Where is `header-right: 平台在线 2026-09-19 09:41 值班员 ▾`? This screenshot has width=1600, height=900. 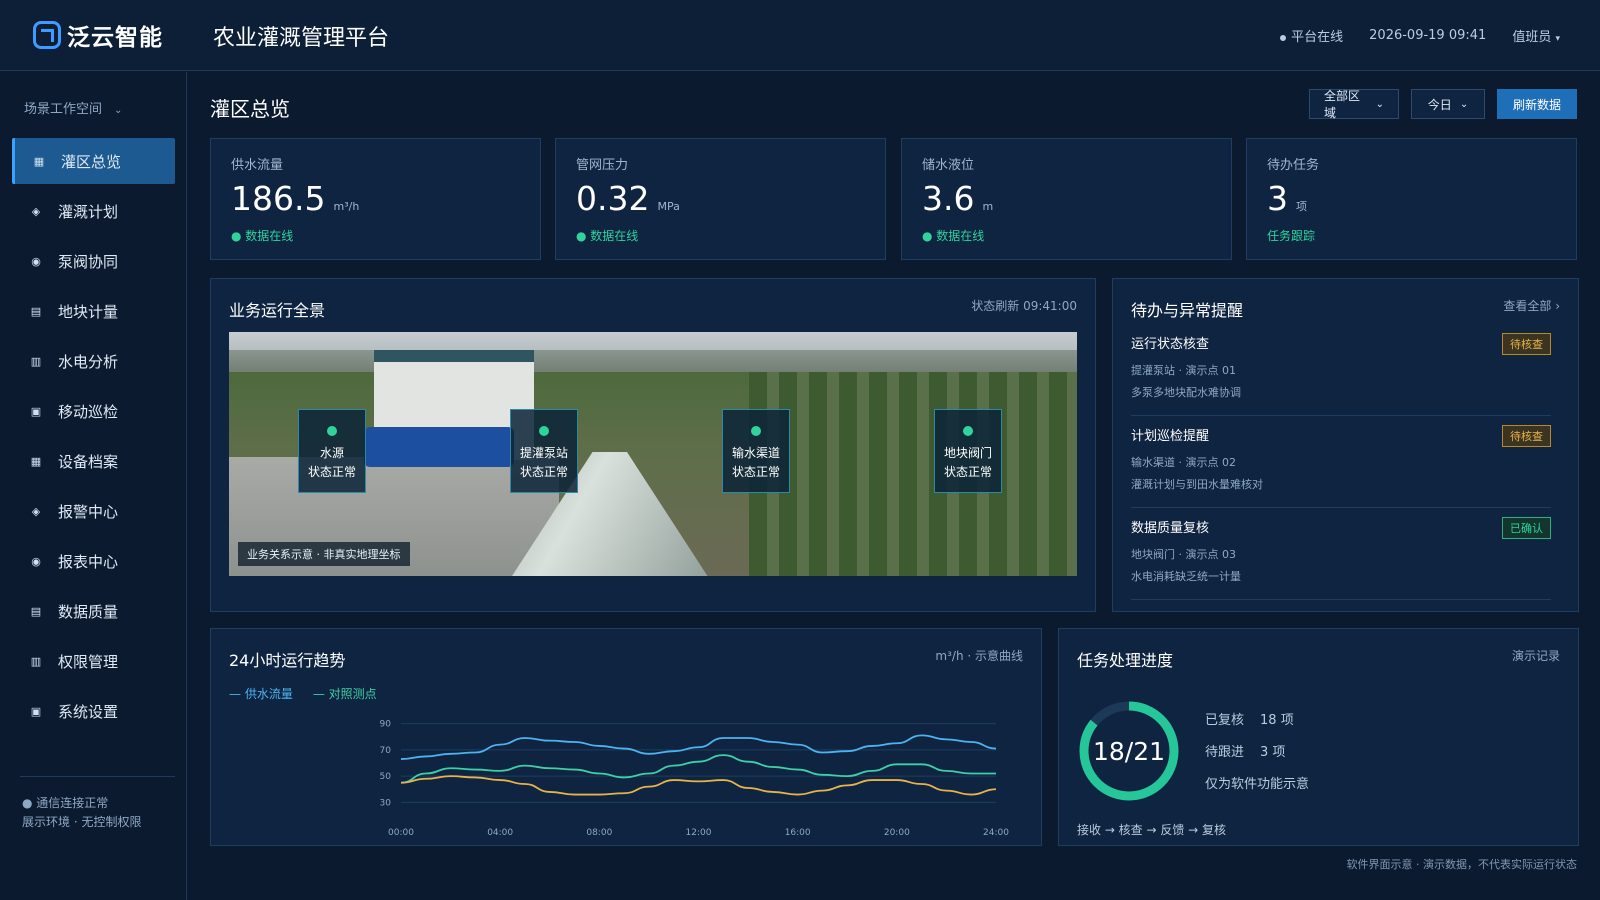 header-right: 平台在线 2026-09-19 09:41 值班员 ▾ is located at coordinates (1420, 35).